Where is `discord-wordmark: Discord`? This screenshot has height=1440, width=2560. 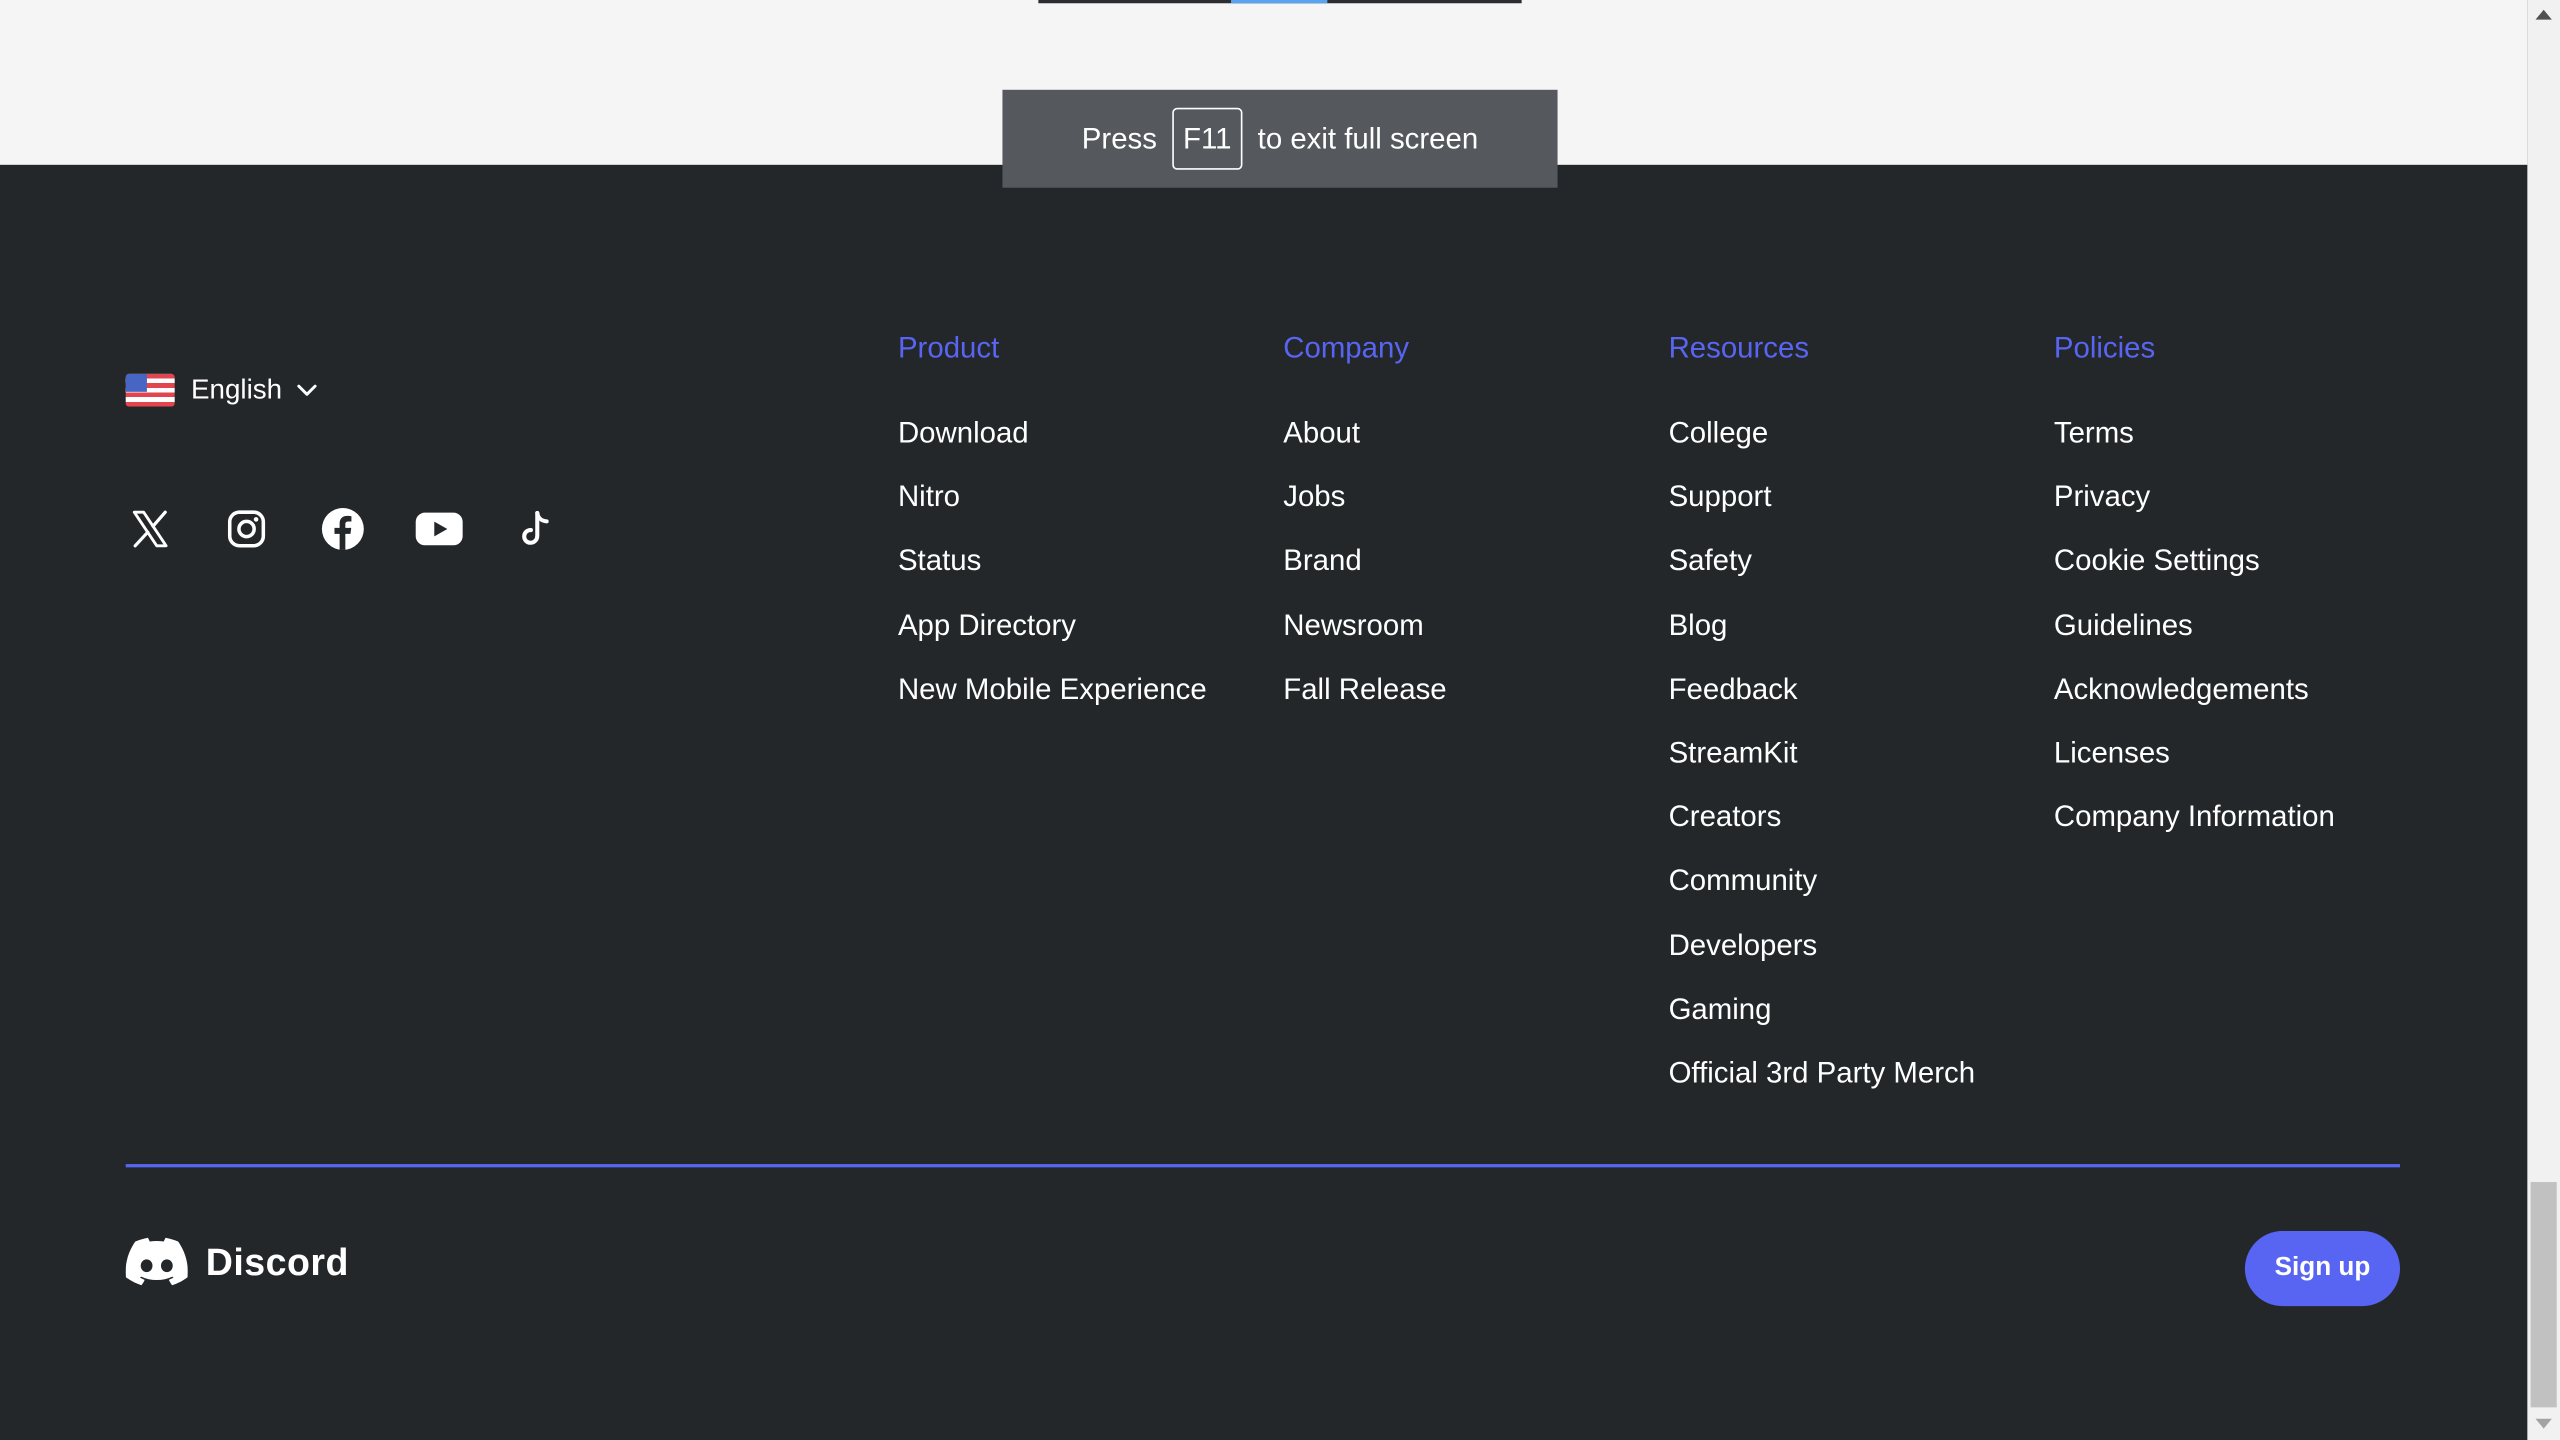
discord-wordmark: Discord is located at coordinates (277, 1261).